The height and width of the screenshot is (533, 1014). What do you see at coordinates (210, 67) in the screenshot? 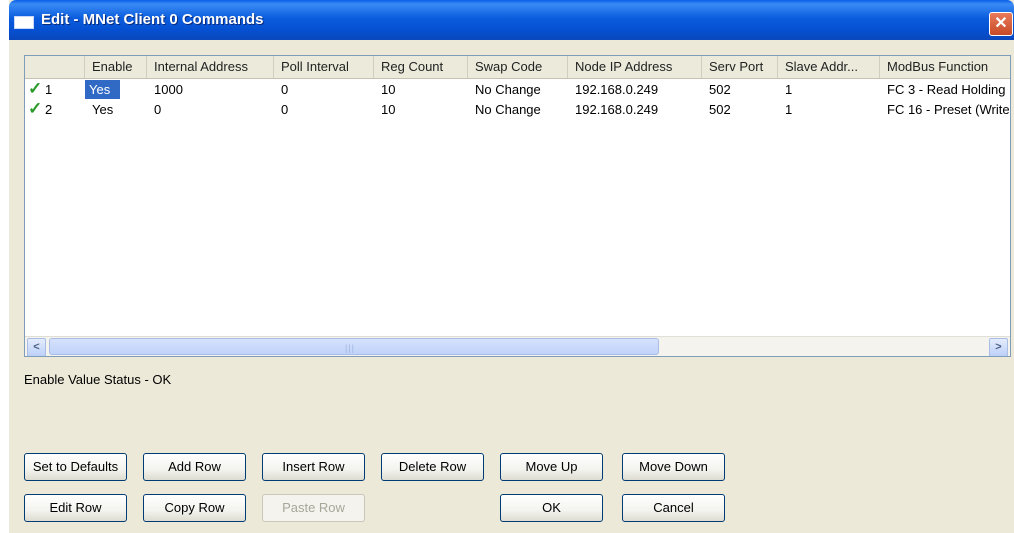
I see `column-header-internal-address: Internal Address` at bounding box center [210, 67].